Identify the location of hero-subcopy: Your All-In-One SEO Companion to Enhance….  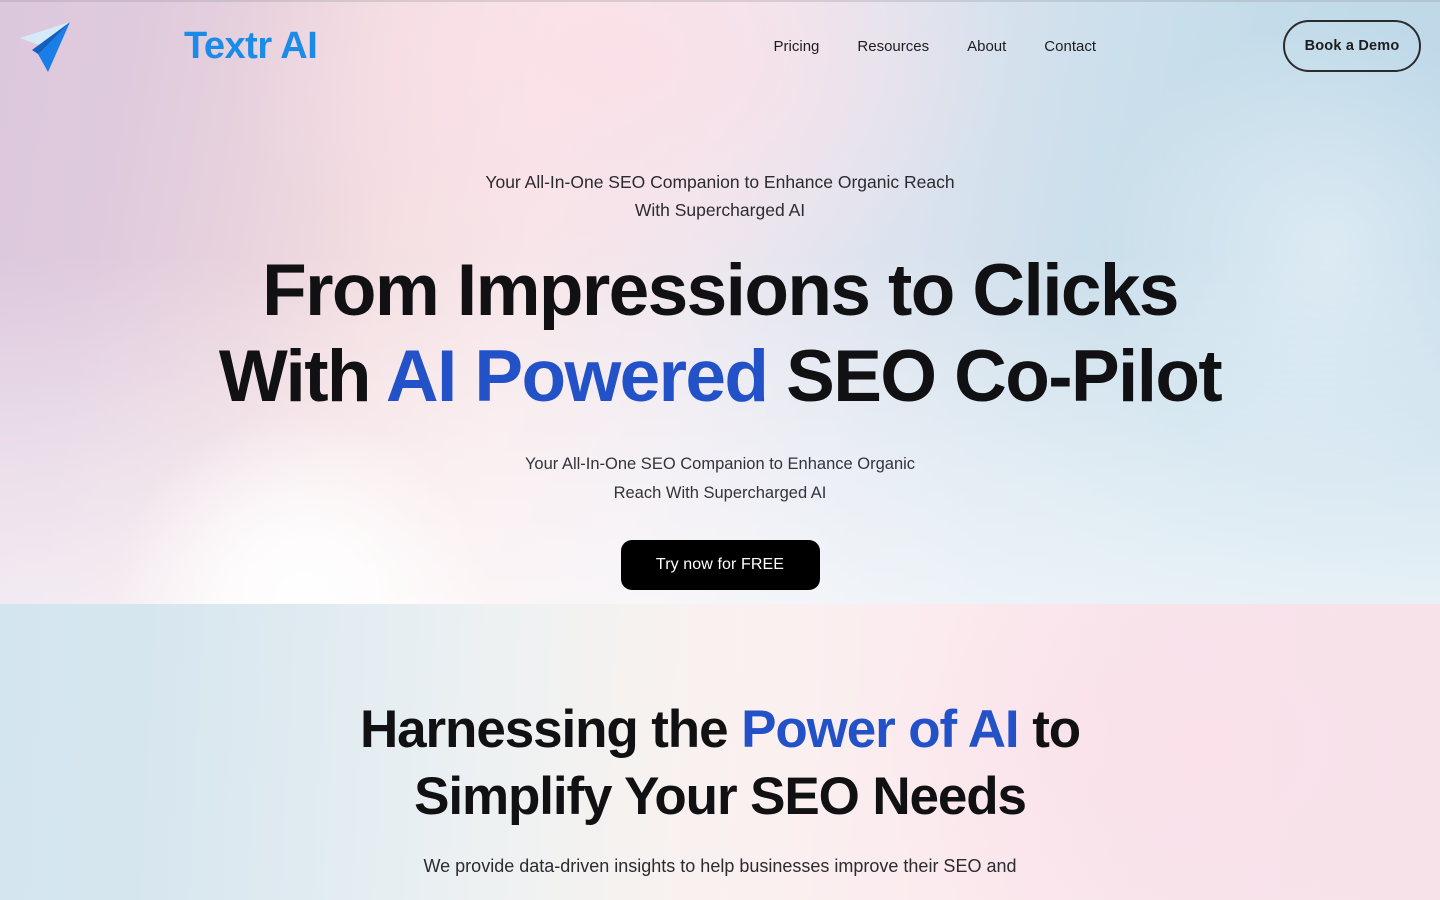
(720, 479).